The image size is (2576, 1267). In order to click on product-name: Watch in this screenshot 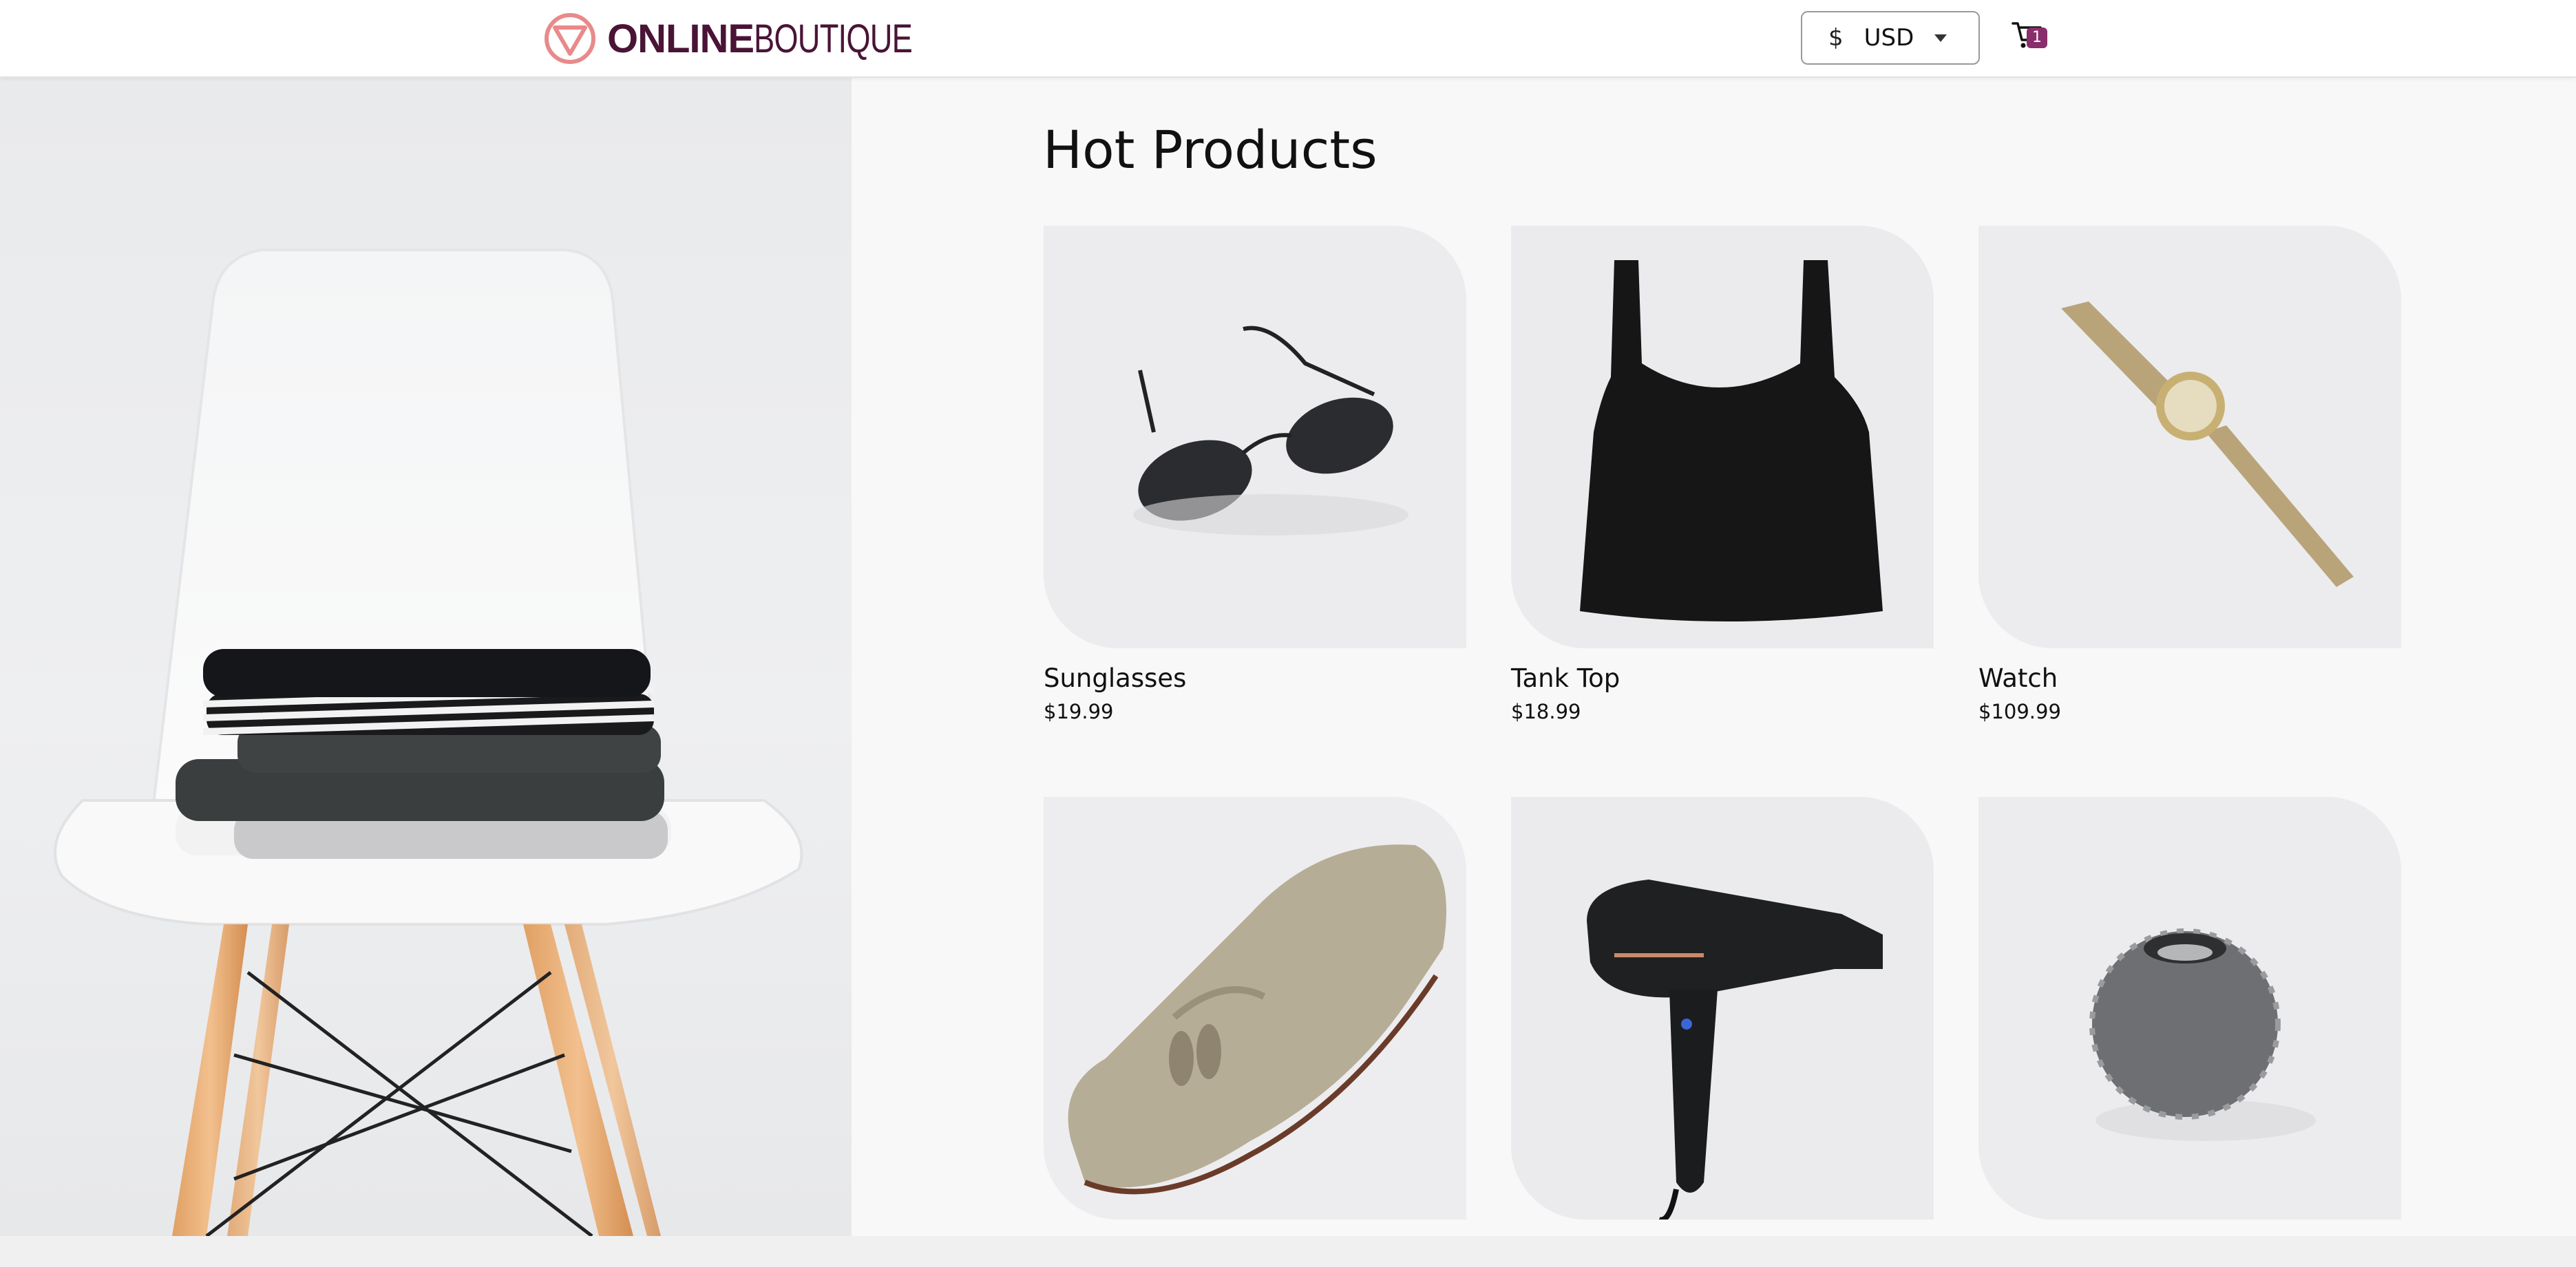, I will do `click(2190, 678)`.